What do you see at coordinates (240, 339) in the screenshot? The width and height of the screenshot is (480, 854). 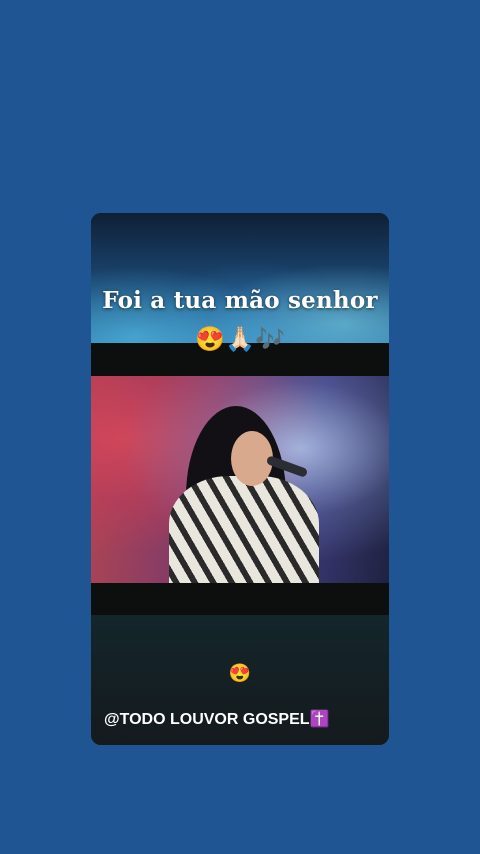 I see `title-emojis: 😍🙏🏻🎶` at bounding box center [240, 339].